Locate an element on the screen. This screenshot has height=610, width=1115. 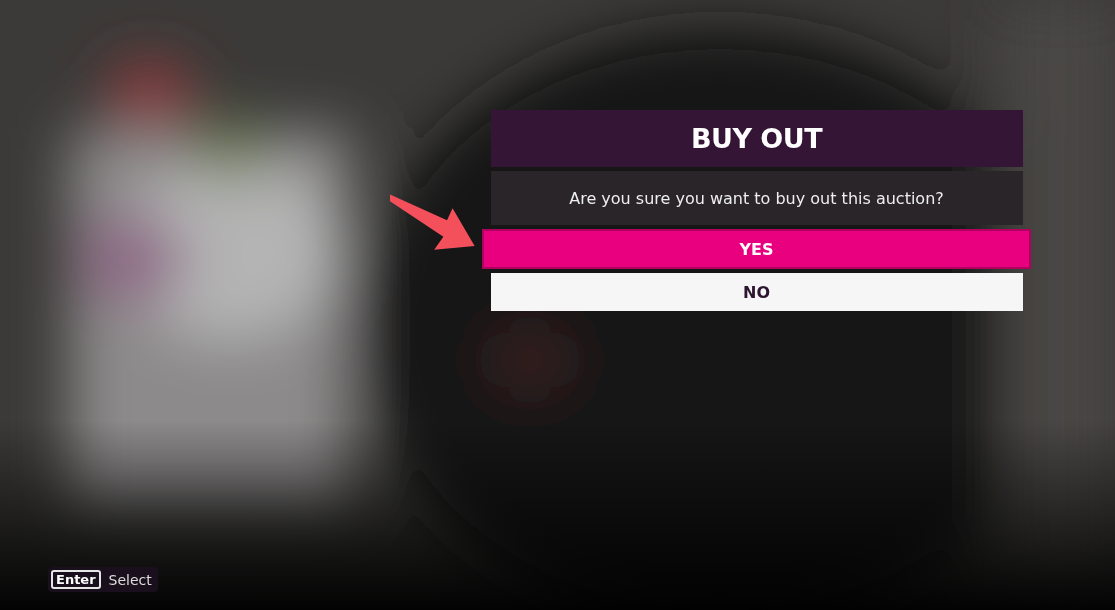
hint-label: Select is located at coordinates (130, 579).